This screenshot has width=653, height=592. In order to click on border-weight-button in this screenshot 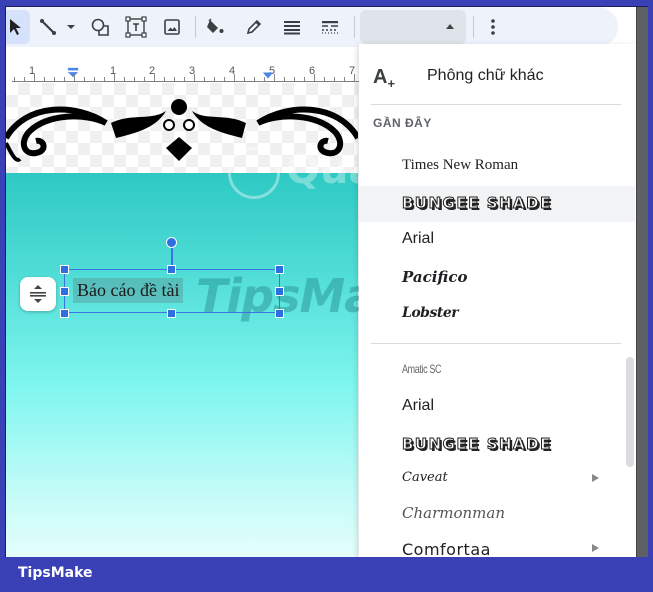, I will do `click(292, 27)`.